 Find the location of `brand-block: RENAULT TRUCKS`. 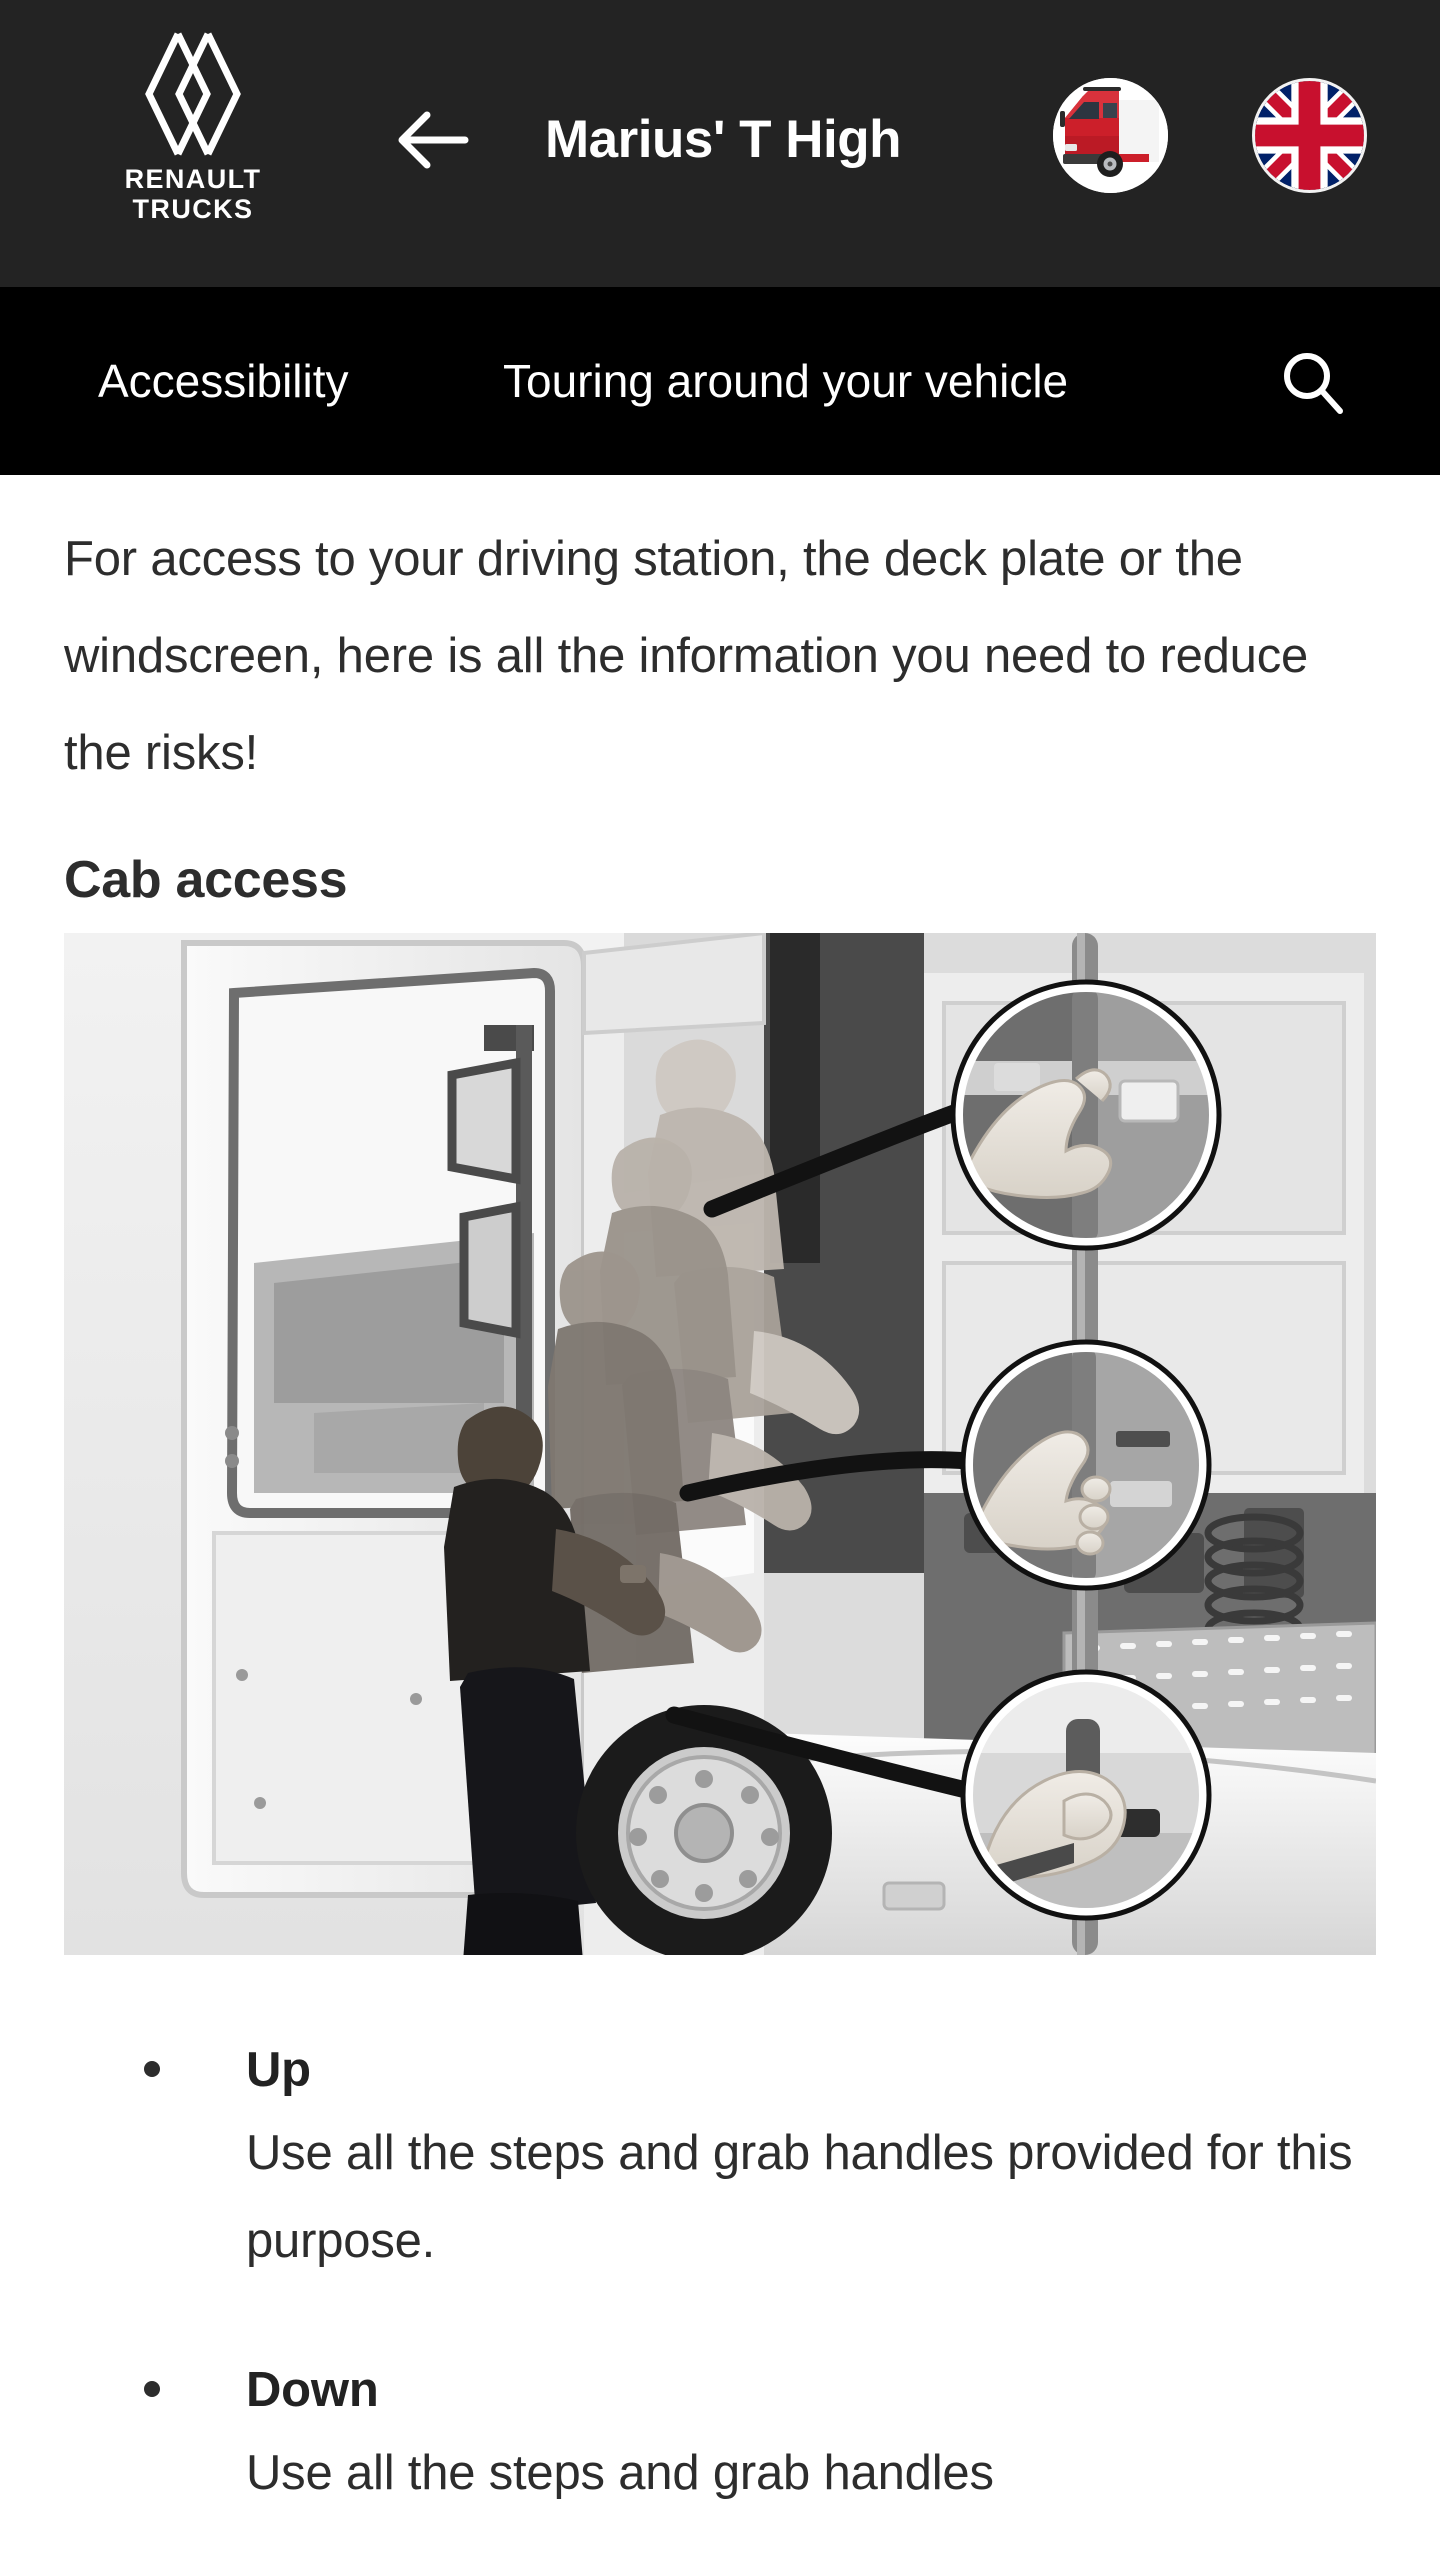

brand-block: RENAULT TRUCKS is located at coordinates (193, 127).